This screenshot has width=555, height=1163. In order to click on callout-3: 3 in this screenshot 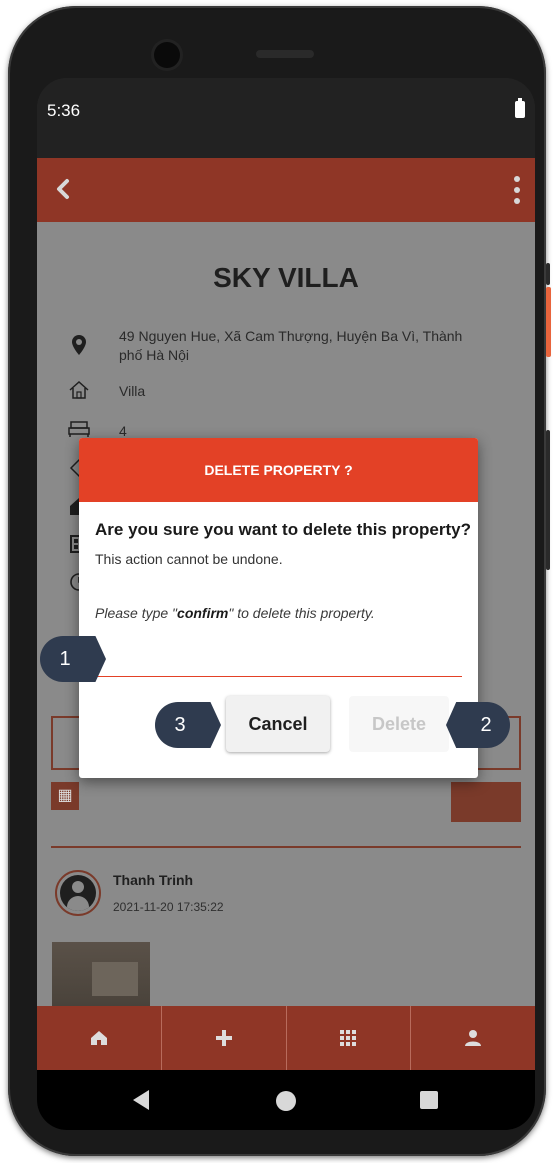, I will do `click(188, 725)`.